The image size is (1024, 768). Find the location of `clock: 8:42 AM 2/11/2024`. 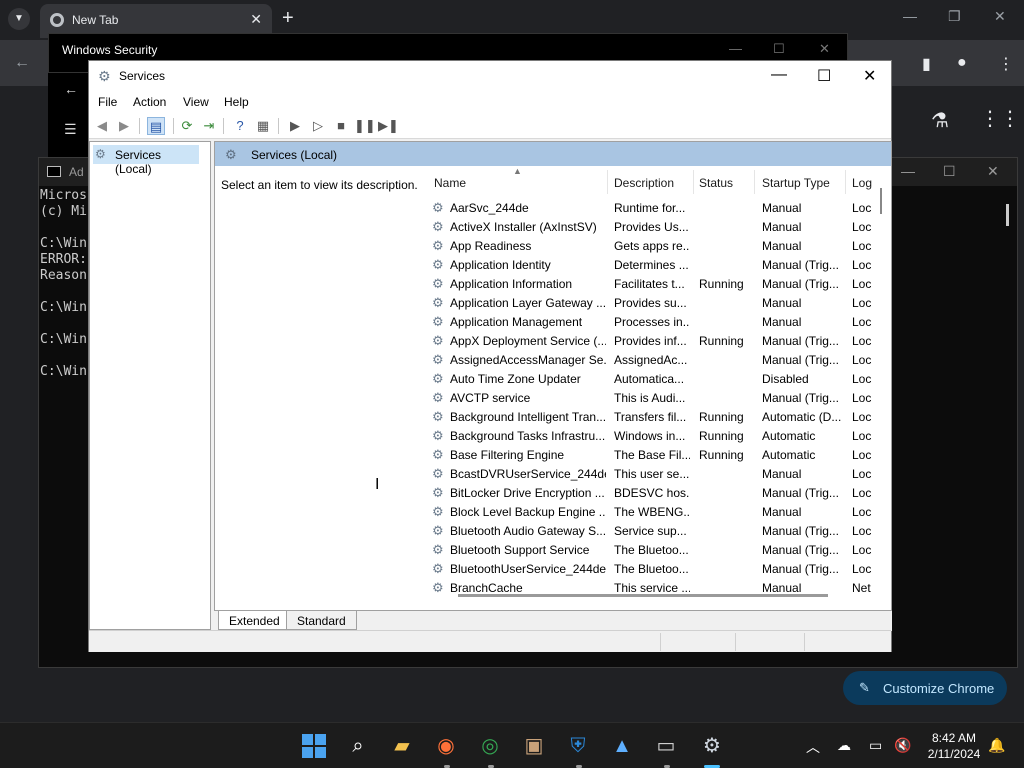

clock: 8:42 AM 2/11/2024 is located at coordinates (954, 746).